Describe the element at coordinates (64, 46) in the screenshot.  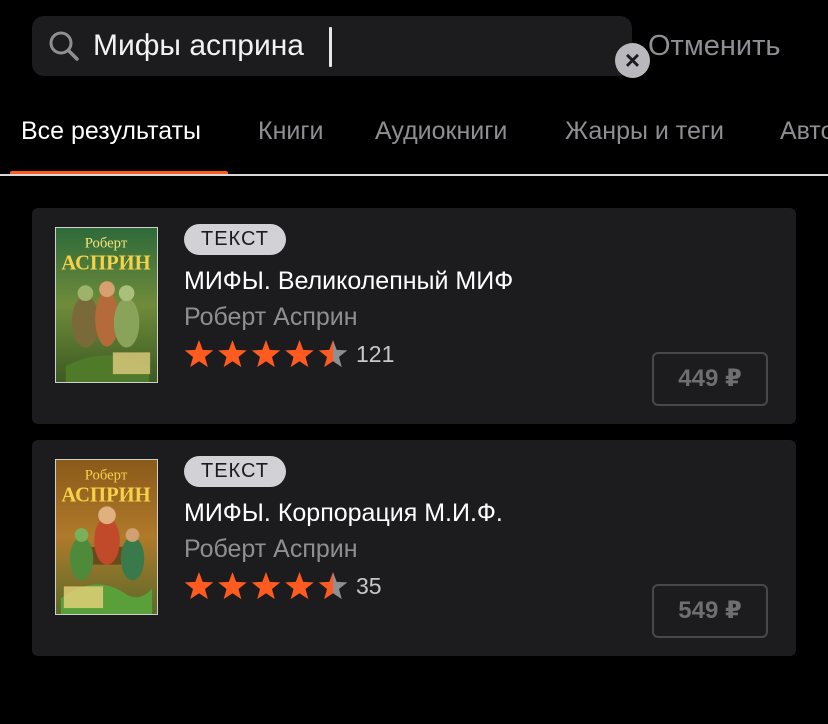
I see `search-icon` at that location.